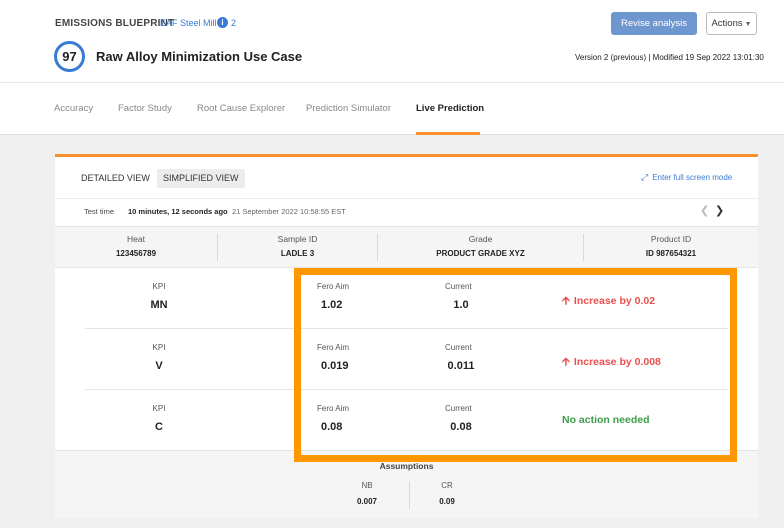 The width and height of the screenshot is (784, 528). What do you see at coordinates (727, 23) in the screenshot?
I see `actions-label: Actions` at bounding box center [727, 23].